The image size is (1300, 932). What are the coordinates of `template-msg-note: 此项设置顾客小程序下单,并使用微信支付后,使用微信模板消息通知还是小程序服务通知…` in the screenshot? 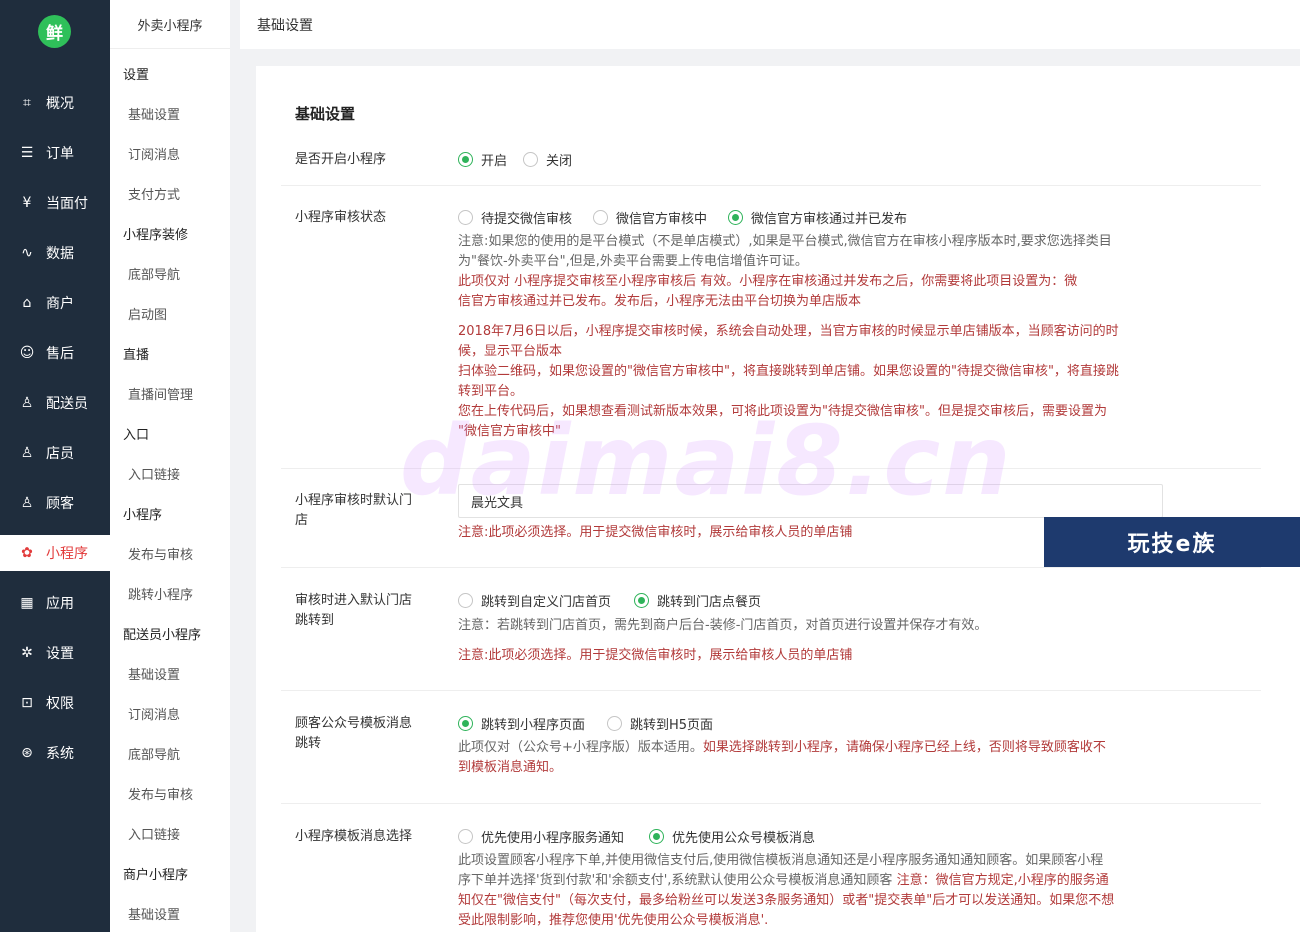 It's located at (786, 890).